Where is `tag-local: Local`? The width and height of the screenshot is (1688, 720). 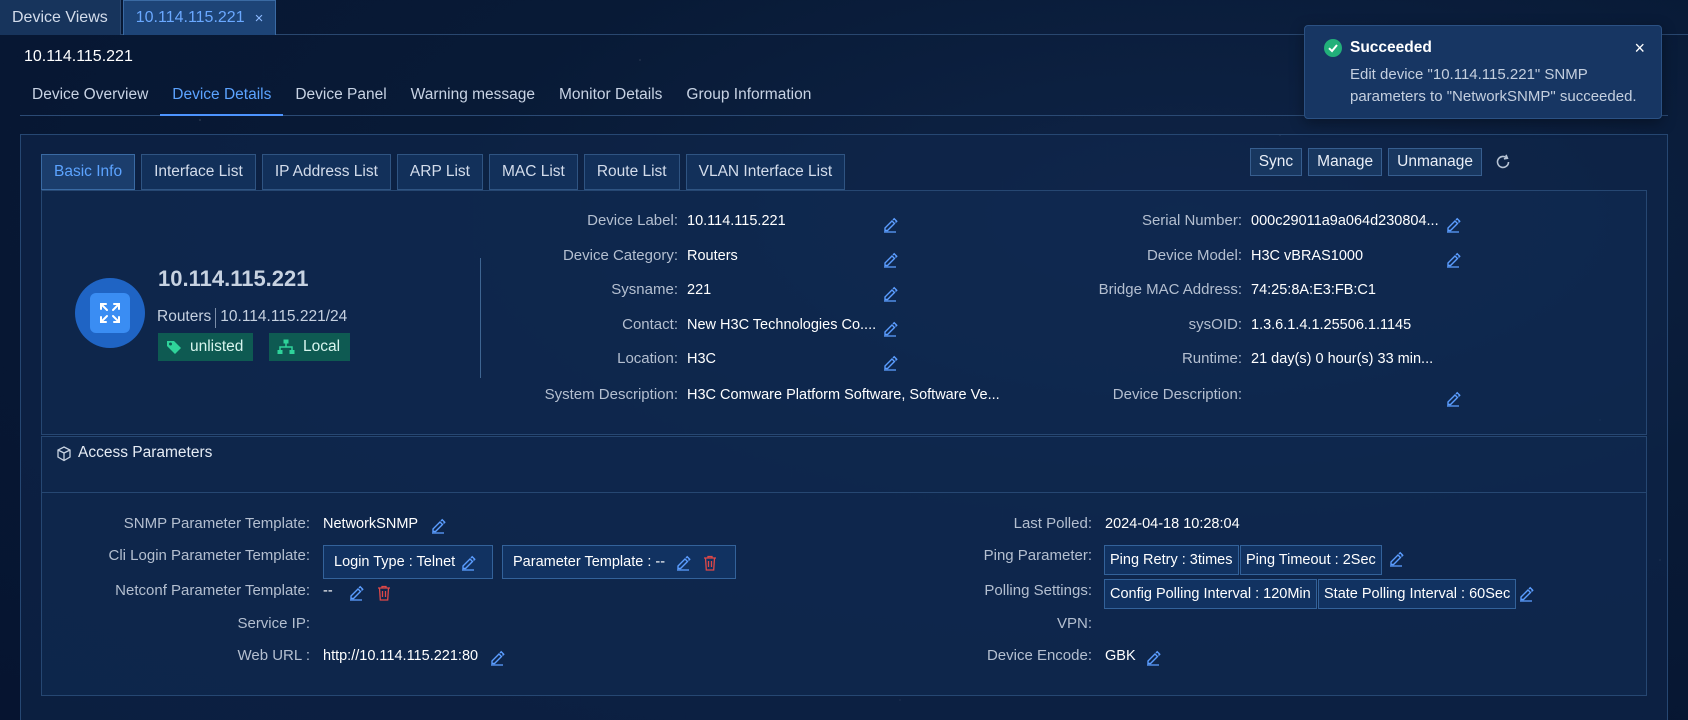
tag-local: Local is located at coordinates (310, 347).